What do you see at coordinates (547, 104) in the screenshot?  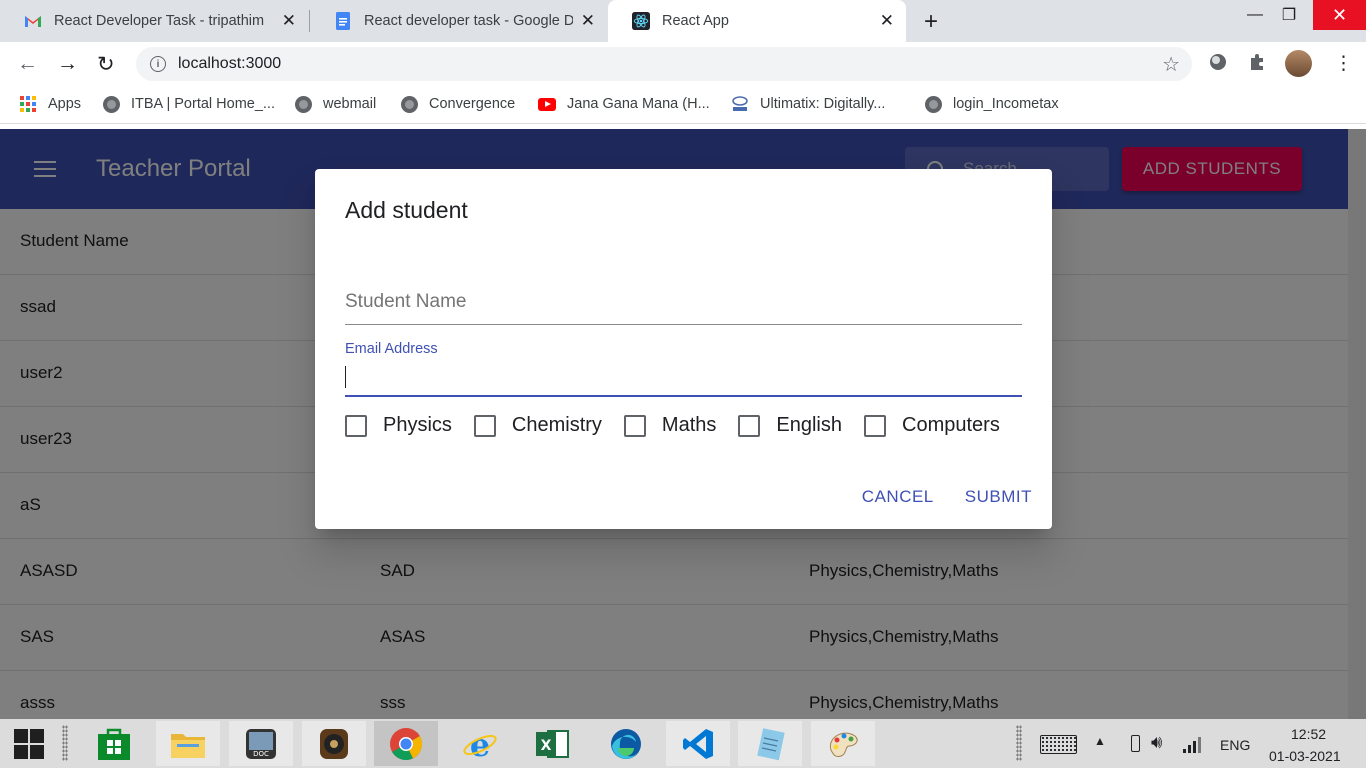 I see `youtube-icon` at bounding box center [547, 104].